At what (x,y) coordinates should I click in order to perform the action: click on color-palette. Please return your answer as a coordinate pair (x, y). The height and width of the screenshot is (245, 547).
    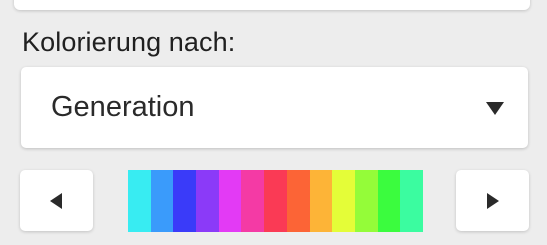
    Looking at the image, I should click on (275, 201).